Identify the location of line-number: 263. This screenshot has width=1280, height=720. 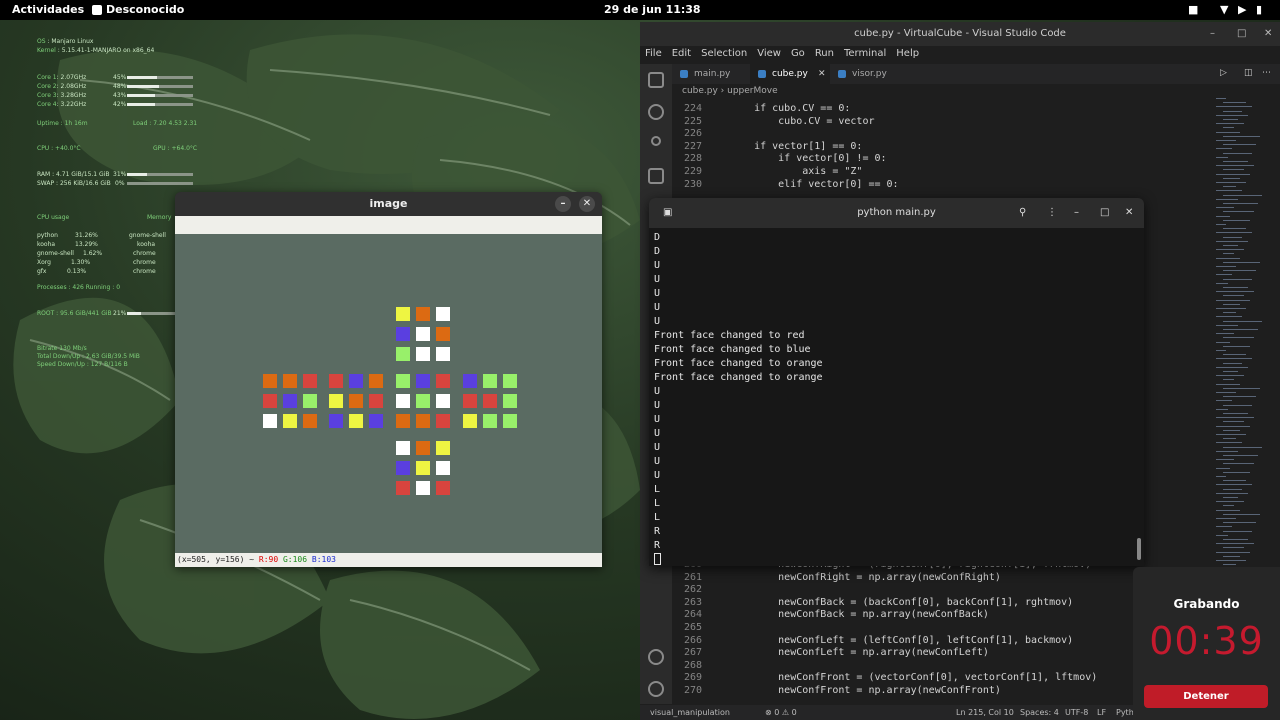
(692, 602).